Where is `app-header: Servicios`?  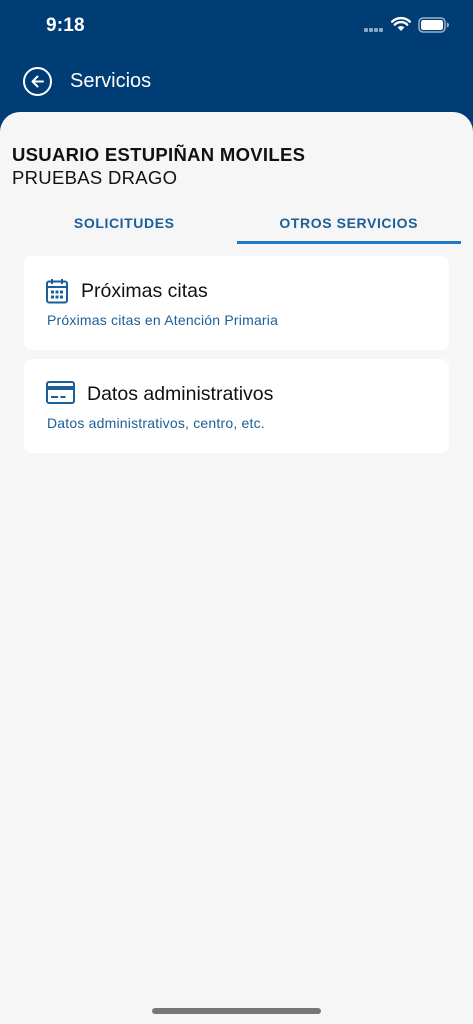 app-header: Servicios is located at coordinates (236, 82).